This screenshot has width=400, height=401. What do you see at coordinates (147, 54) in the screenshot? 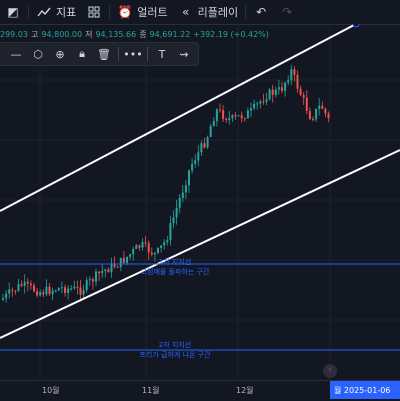
I see `drawbar-divider` at bounding box center [147, 54].